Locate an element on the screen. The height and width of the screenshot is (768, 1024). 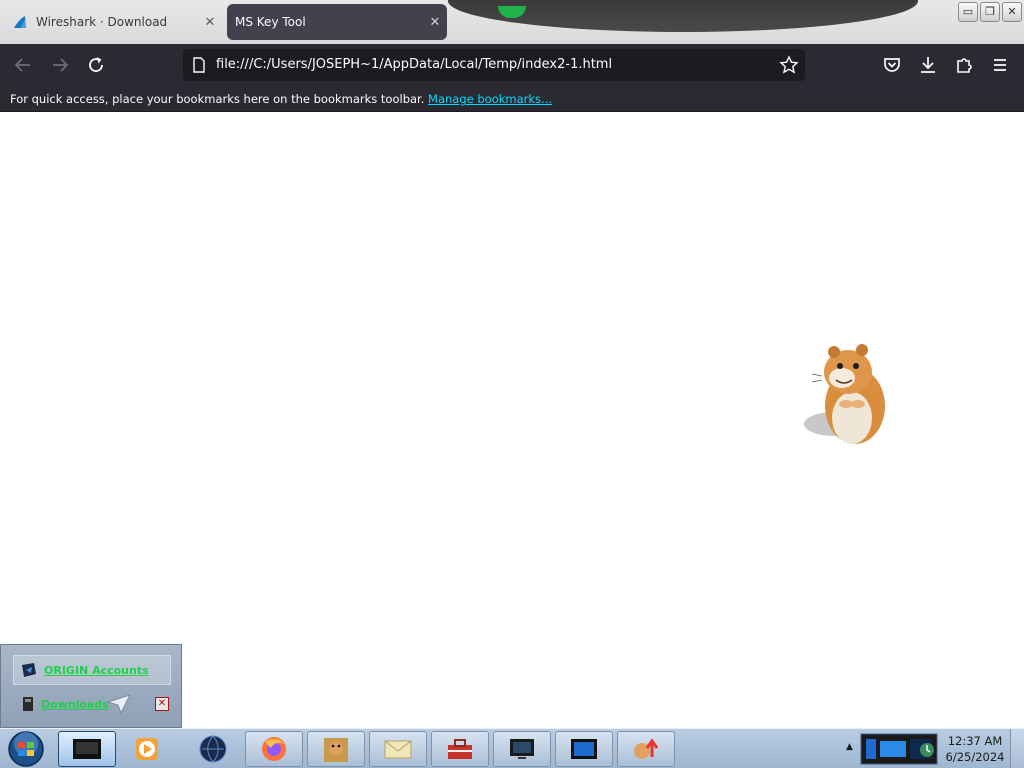
start-orb-icon is located at coordinates (26, 749).